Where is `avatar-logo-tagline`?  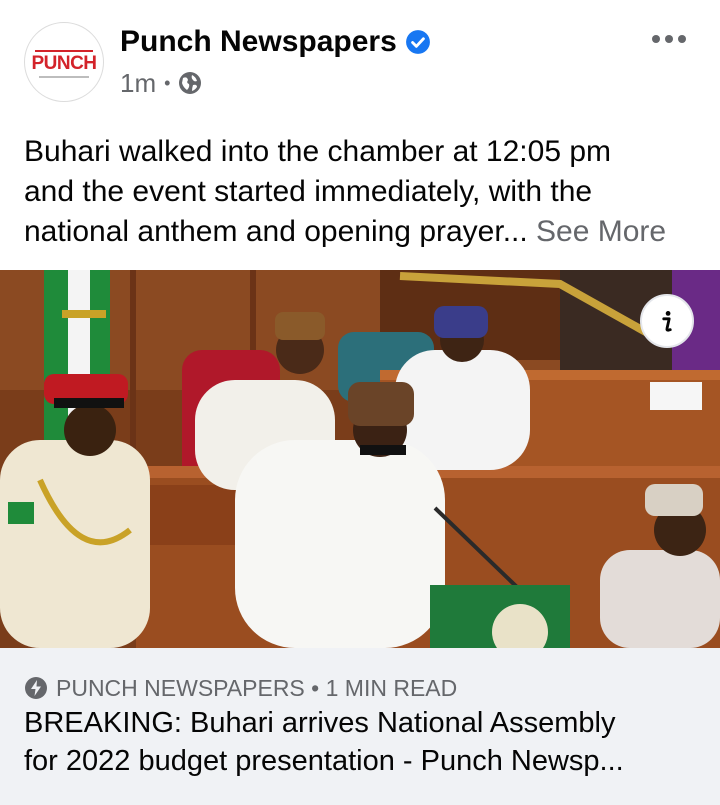
avatar-logo-tagline is located at coordinates (64, 77).